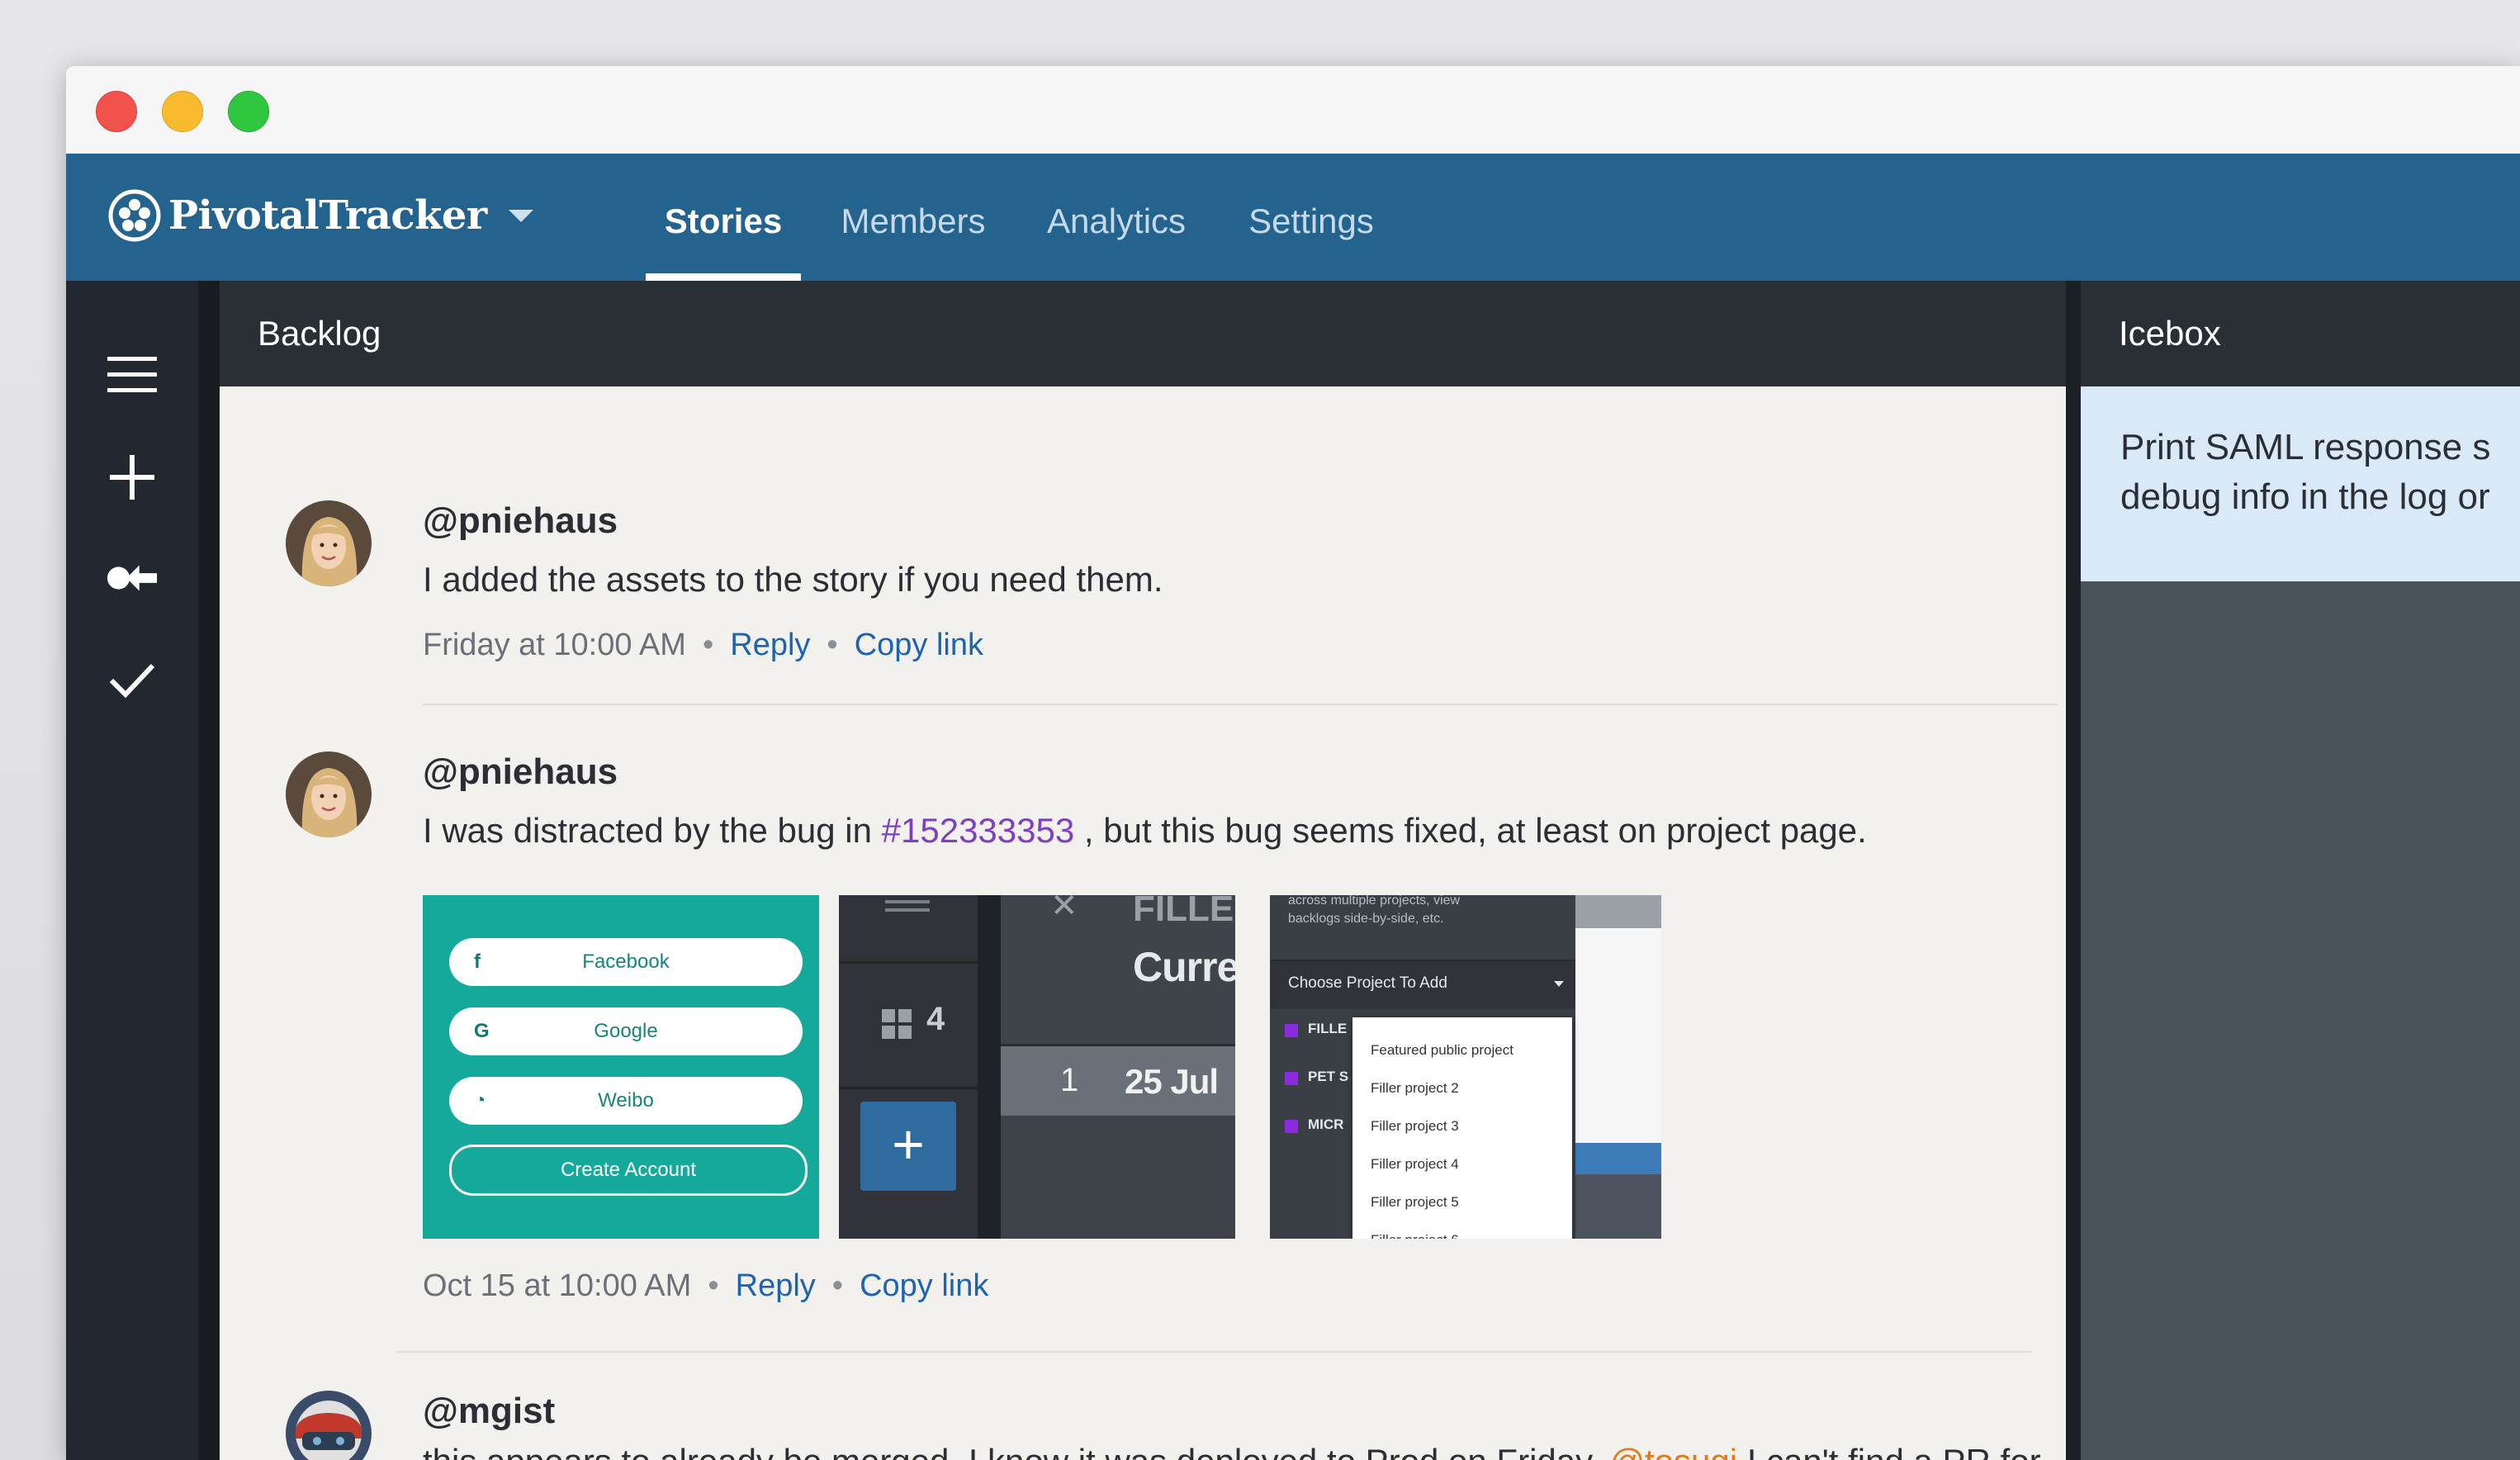 The image size is (2520, 1460). What do you see at coordinates (554, 645) in the screenshot?
I see `comment-timestamp: Friday at 10:00 AM` at bounding box center [554, 645].